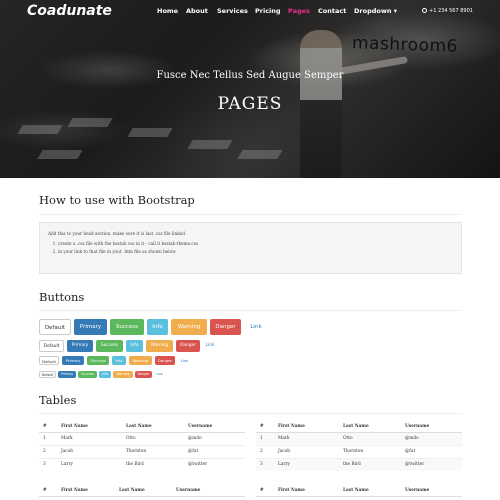 The width and height of the screenshot is (500, 500). What do you see at coordinates (48, 438) in the screenshot?
I see `table-cell: 1` at bounding box center [48, 438].